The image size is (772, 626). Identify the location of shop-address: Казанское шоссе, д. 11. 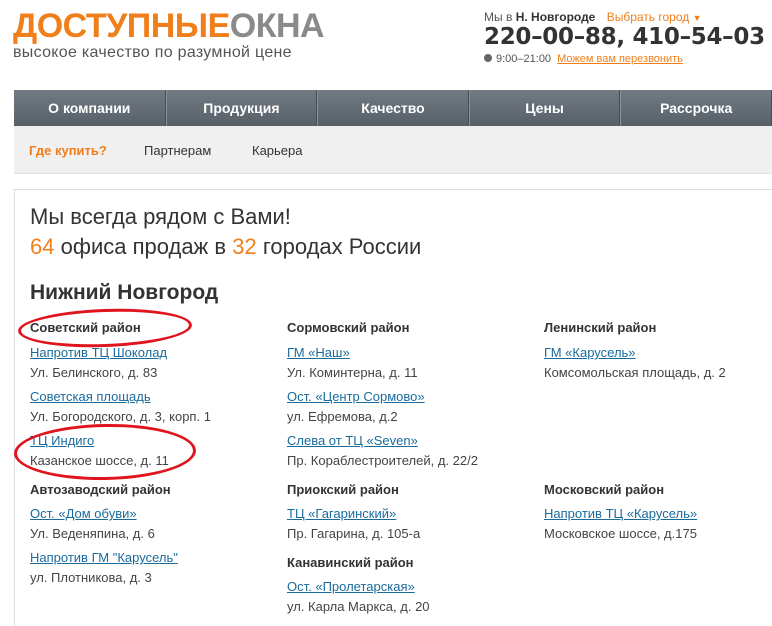
(99, 460).